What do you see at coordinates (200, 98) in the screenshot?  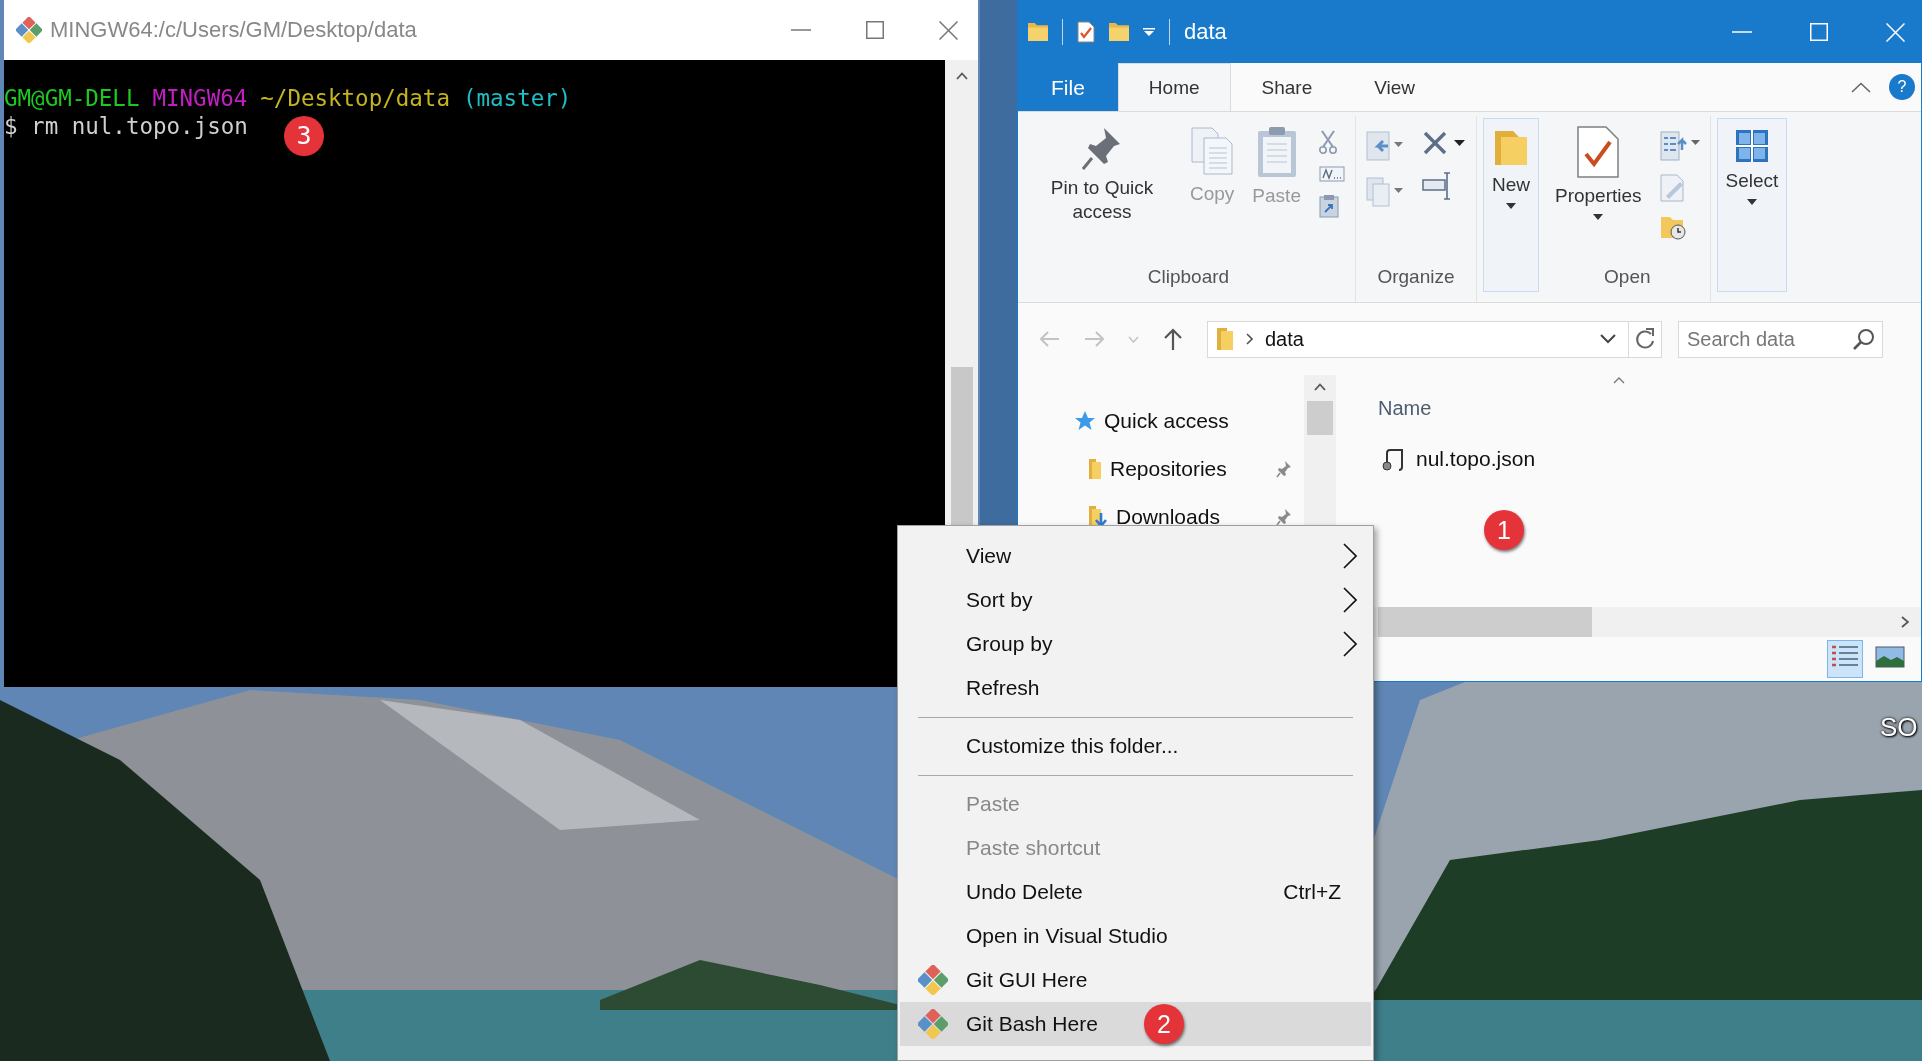 I see `prompt-text: MINGW64` at bounding box center [200, 98].